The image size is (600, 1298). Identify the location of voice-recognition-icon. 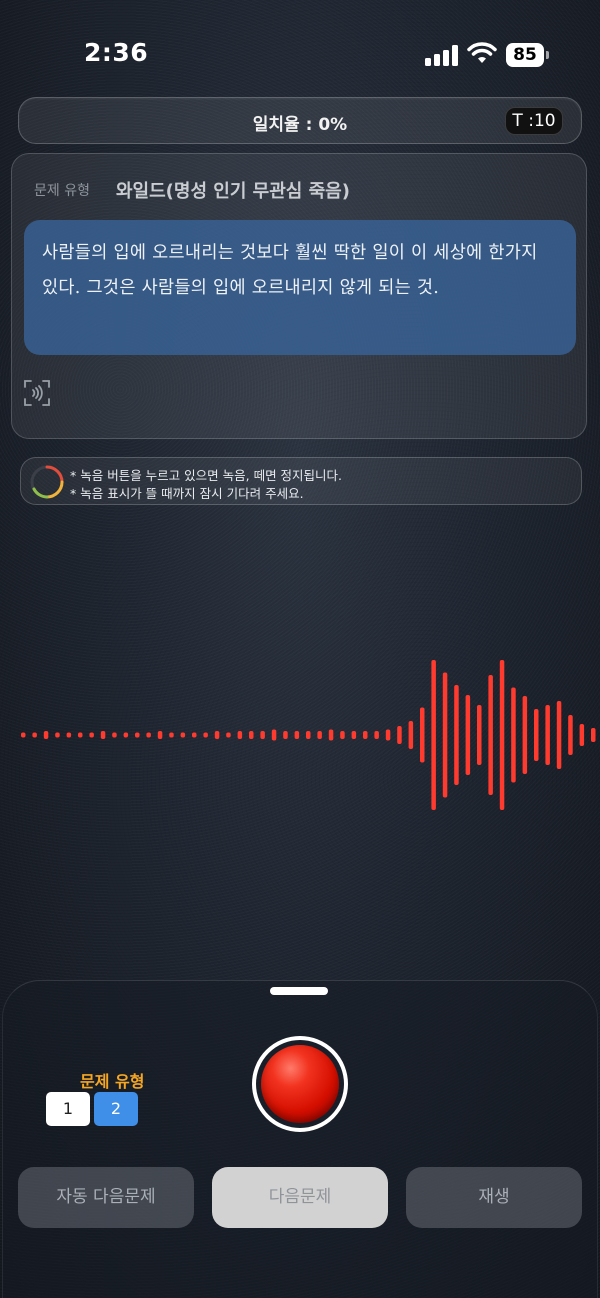
(37, 393).